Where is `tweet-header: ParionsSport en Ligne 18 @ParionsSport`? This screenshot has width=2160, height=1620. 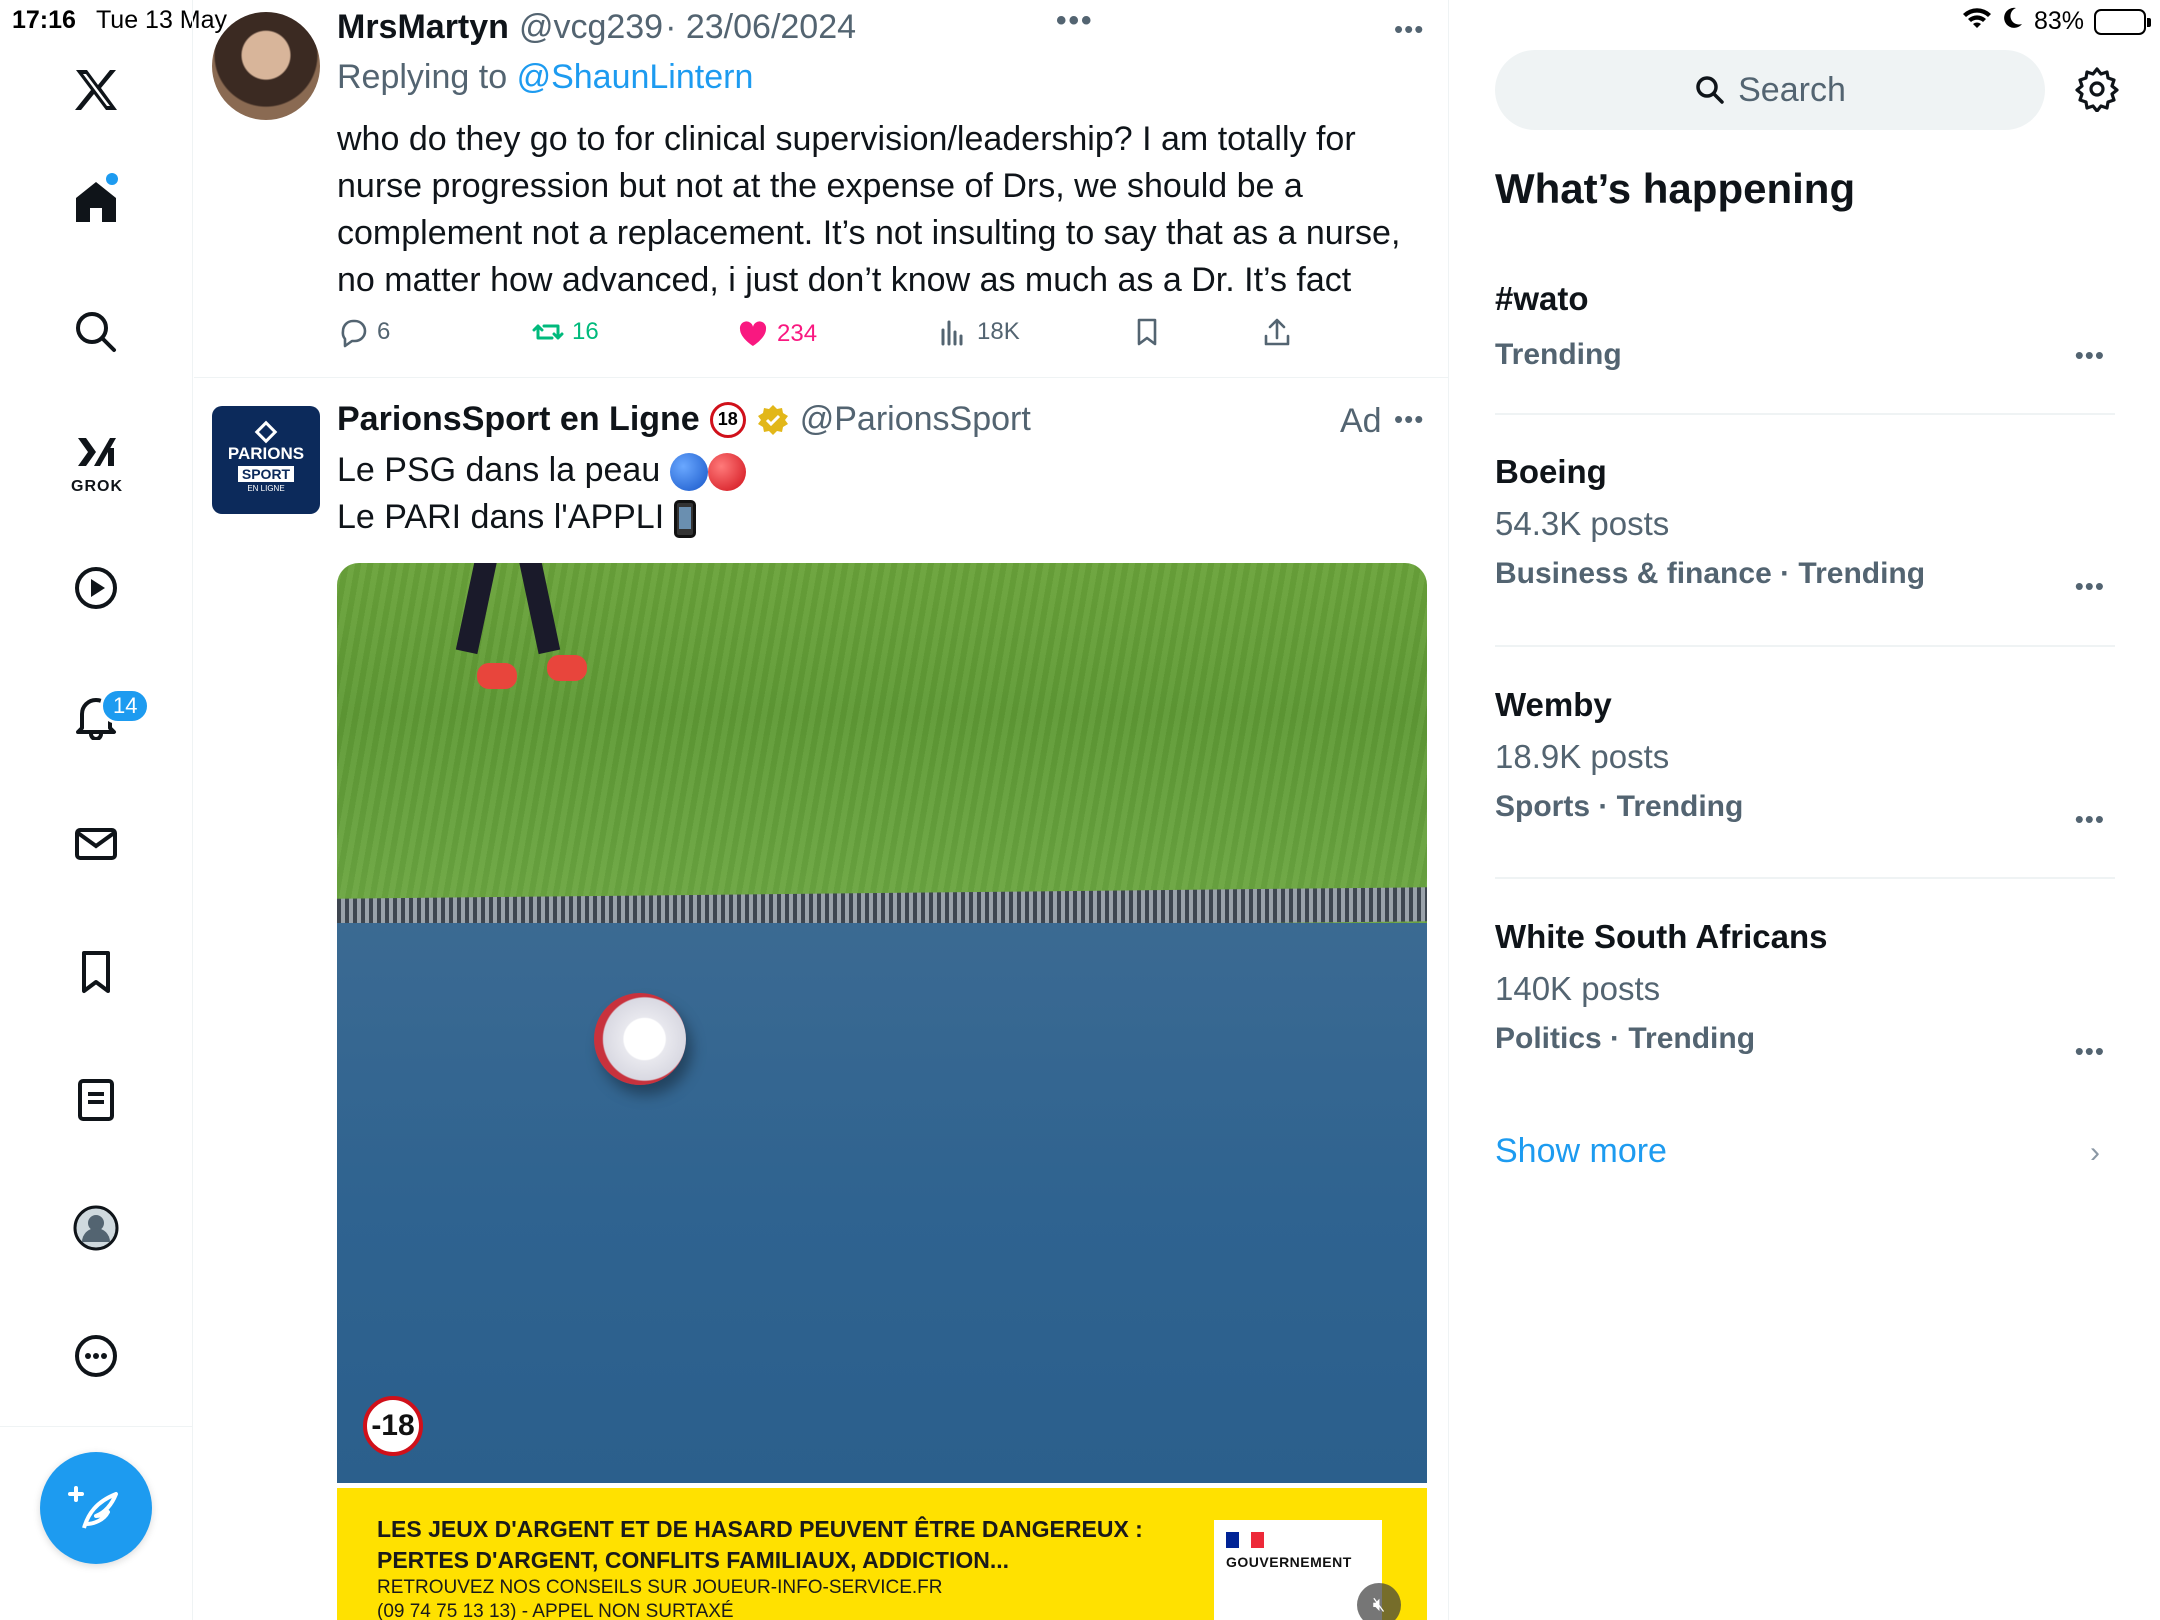
tweet-header: ParionsSport en Ligne 18 @ParionsSport is located at coordinates (684, 419).